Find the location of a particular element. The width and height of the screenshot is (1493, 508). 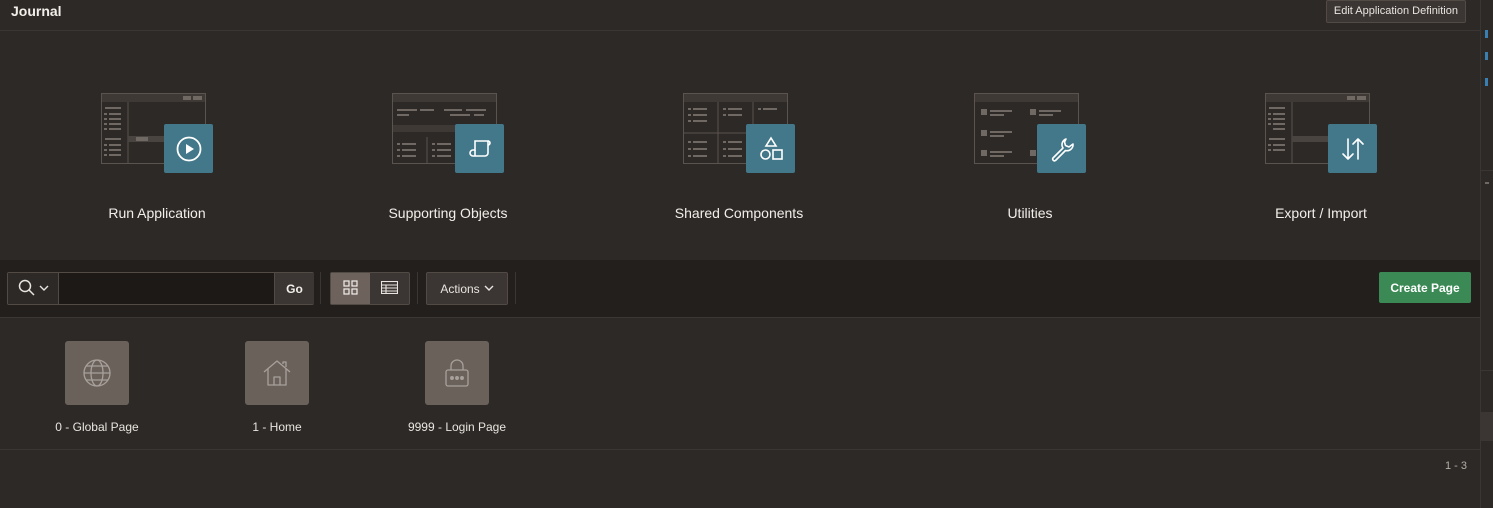

play-icon is located at coordinates (188, 148).